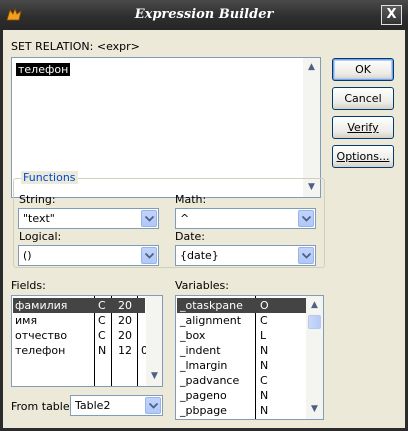 The height and width of the screenshot is (431, 408). I want to click on string-label: String:, so click(37, 199).